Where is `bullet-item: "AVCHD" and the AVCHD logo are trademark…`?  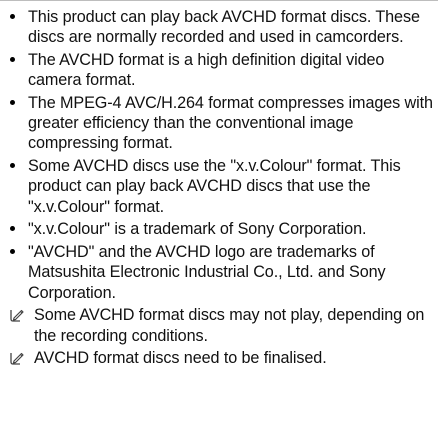
bullet-item: "AVCHD" and the AVCHD logo are trademark… is located at coordinates (221, 272).